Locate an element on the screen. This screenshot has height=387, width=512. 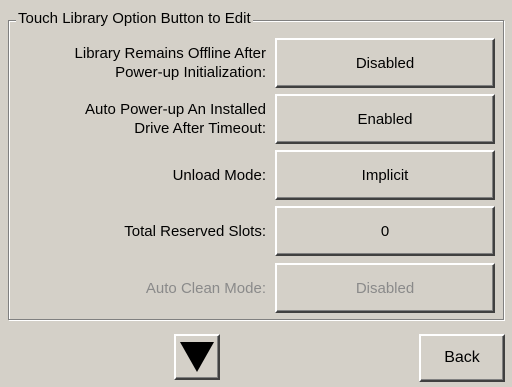
option-label-auto-clean-mode: Auto Clean Mode: is located at coordinates (206, 288).